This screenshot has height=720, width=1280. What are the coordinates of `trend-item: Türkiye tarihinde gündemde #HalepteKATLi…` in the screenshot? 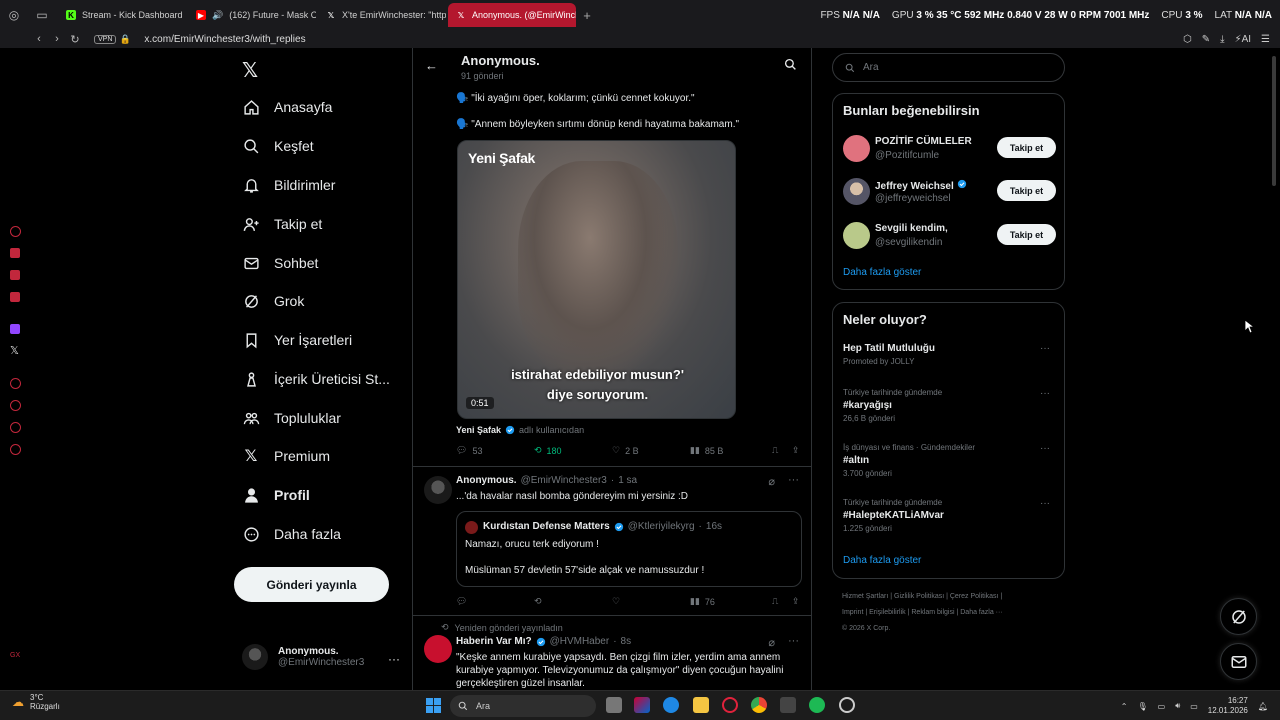 It's located at (949, 515).